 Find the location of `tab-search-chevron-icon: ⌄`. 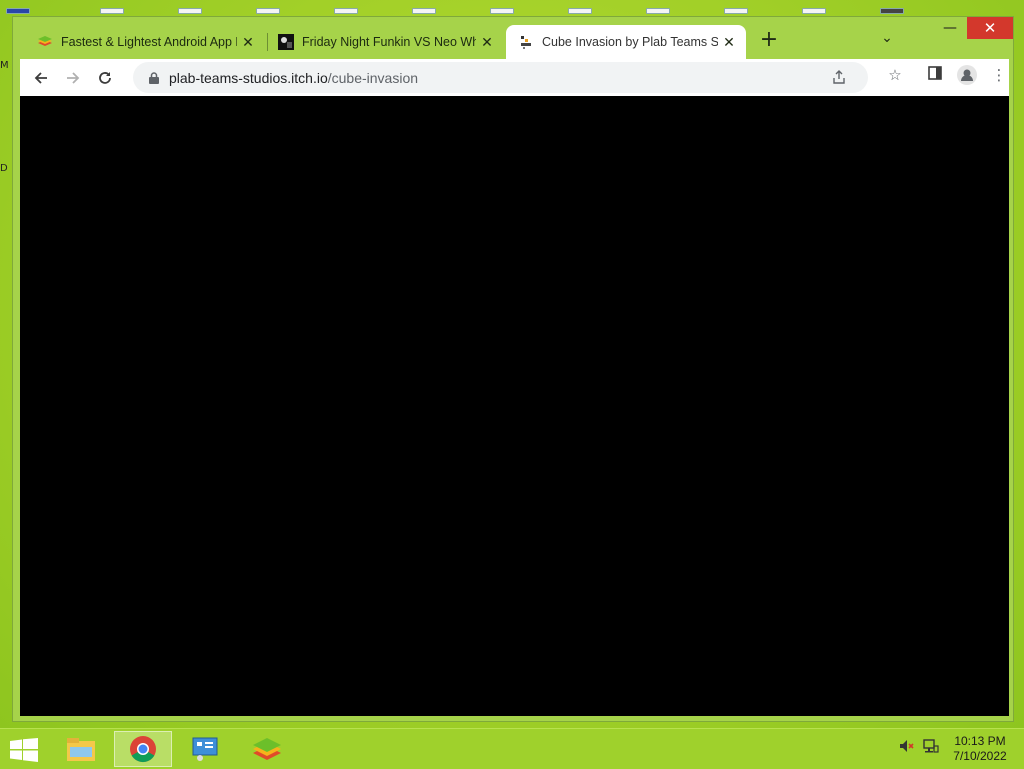

tab-search-chevron-icon: ⌄ is located at coordinates (887, 40).